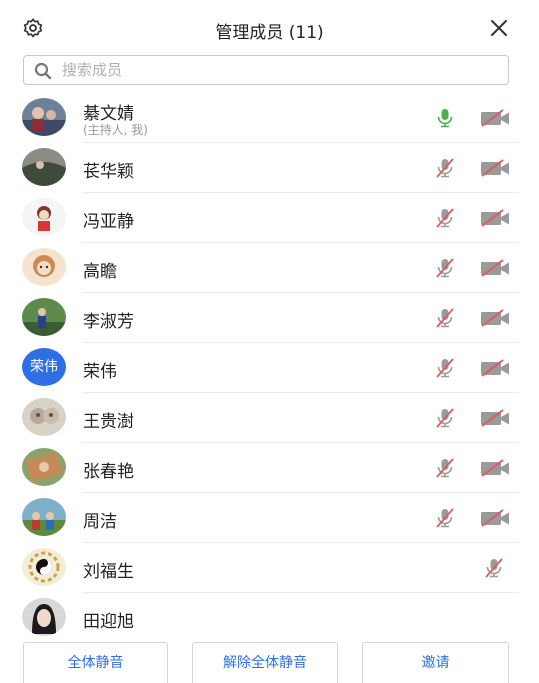  Describe the element at coordinates (100, 372) in the screenshot. I see `member-name: 荣伟` at that location.